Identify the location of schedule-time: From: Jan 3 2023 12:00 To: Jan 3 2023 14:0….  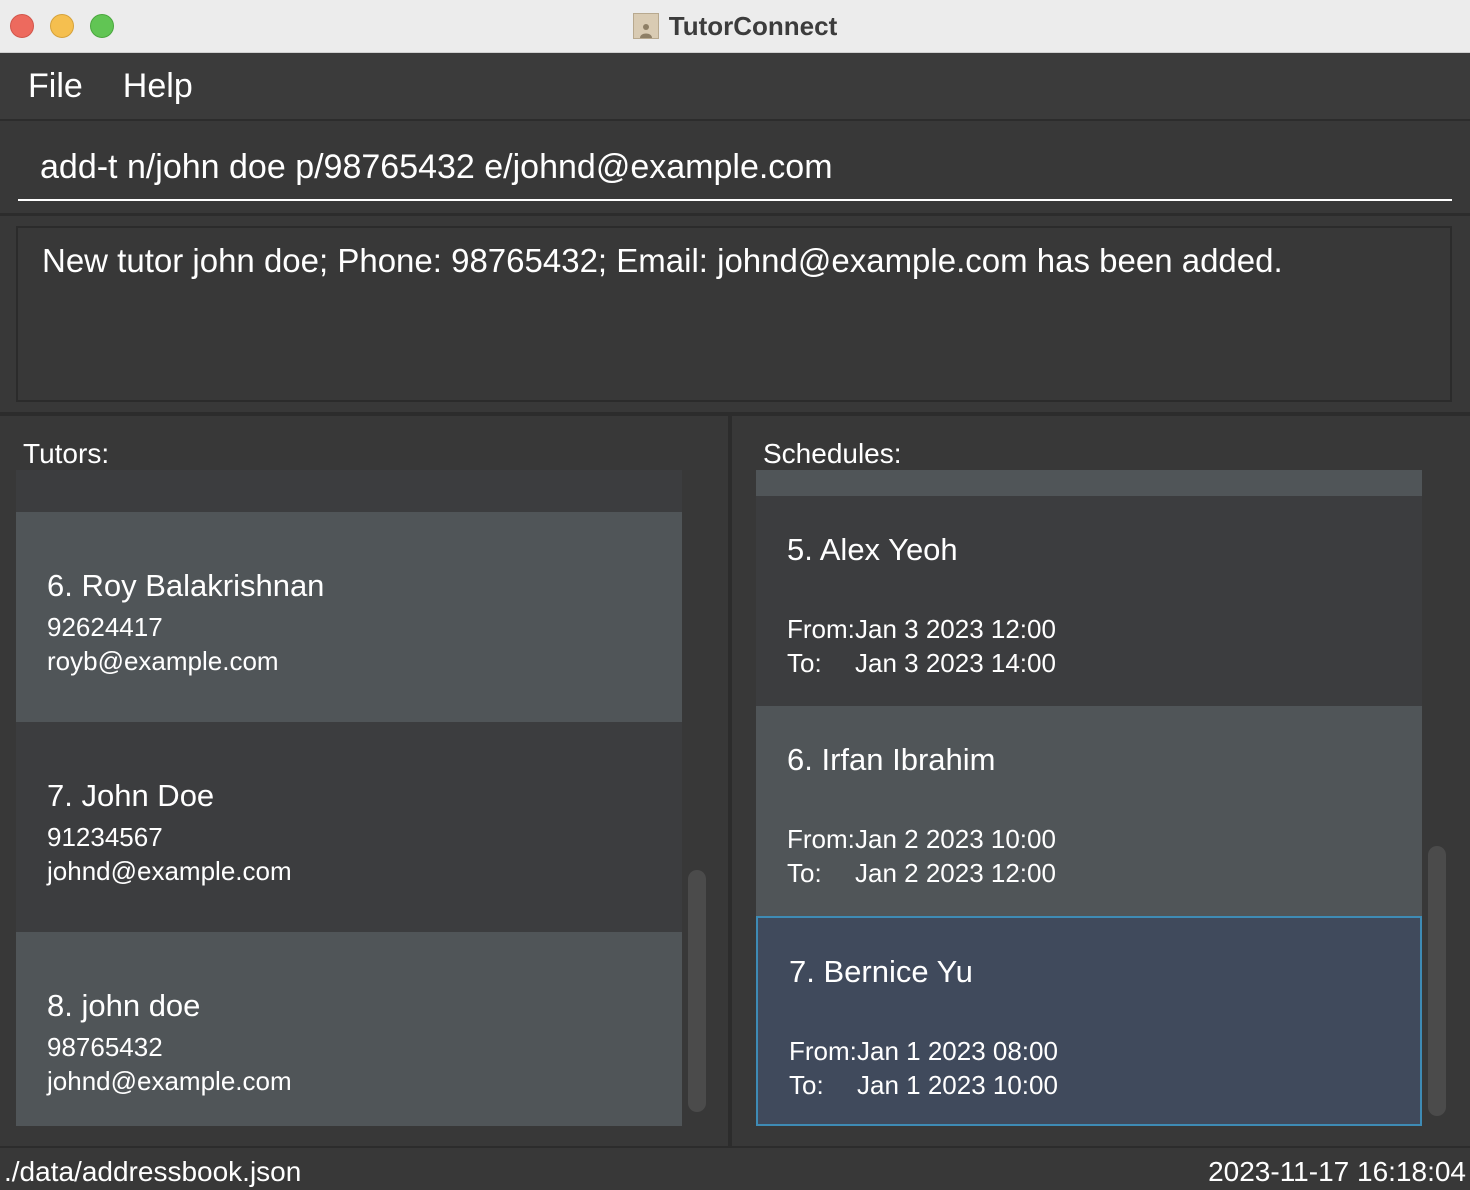
(1104, 646).